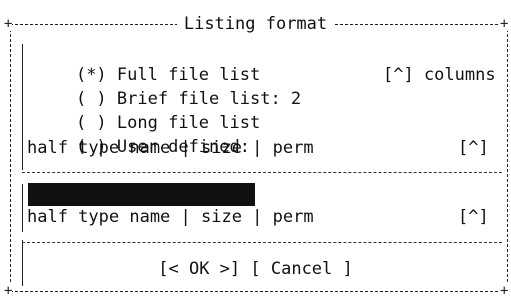 Image resolution: width=511 pixels, height=306 pixels. Describe the element at coordinates (473, 217) in the screenshot. I see `mini-format-history-button: [^]` at that location.